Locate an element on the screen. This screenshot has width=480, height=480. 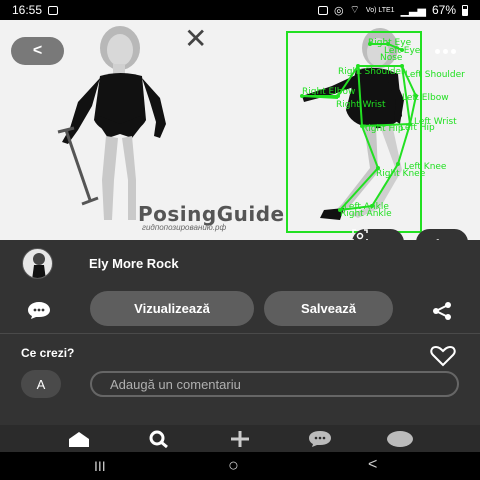
pose-label-nose: Nose is located at coordinates (391, 58).